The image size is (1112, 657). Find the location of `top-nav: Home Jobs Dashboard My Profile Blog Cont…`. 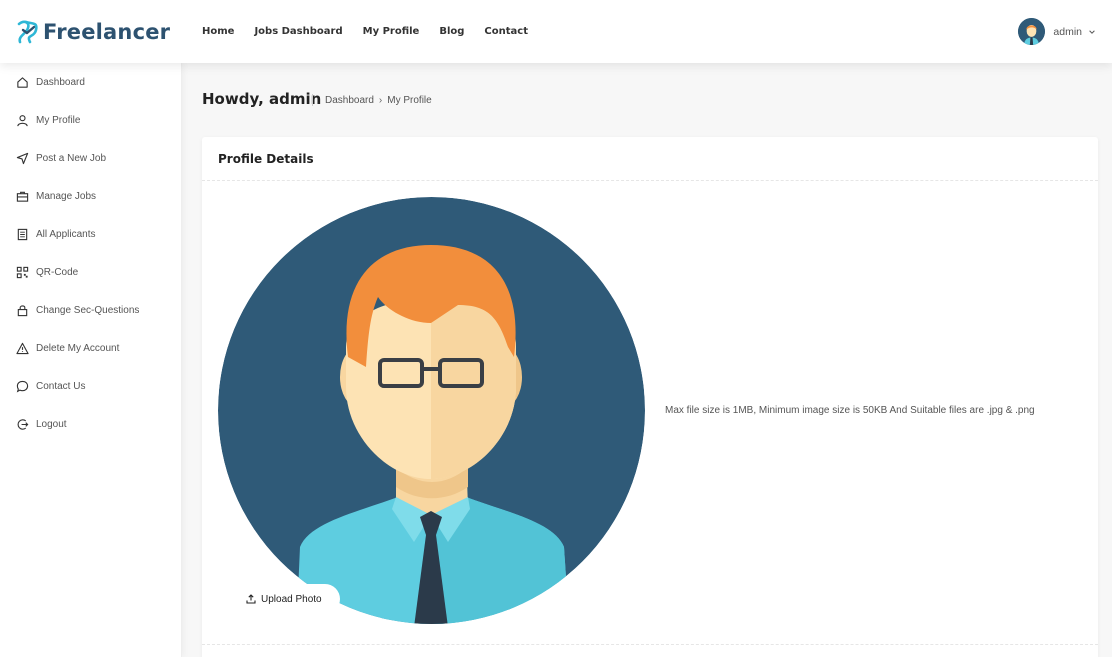

top-nav: Home Jobs Dashboard My Profile Blog Cont… is located at coordinates (375, 31).